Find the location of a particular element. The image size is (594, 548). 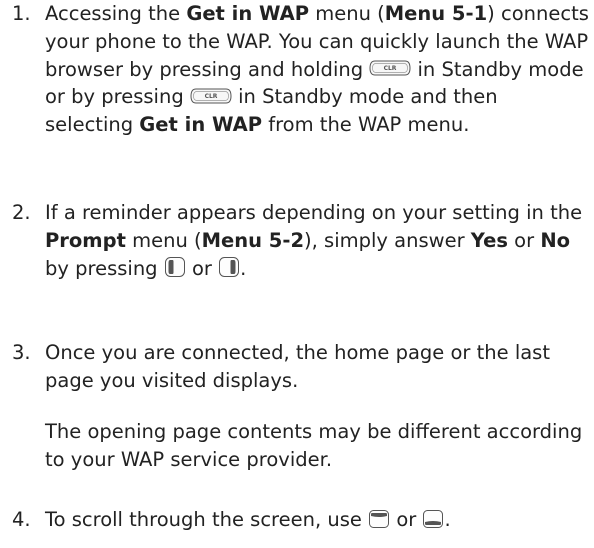

step-number: 1. is located at coordinates (21, 13).